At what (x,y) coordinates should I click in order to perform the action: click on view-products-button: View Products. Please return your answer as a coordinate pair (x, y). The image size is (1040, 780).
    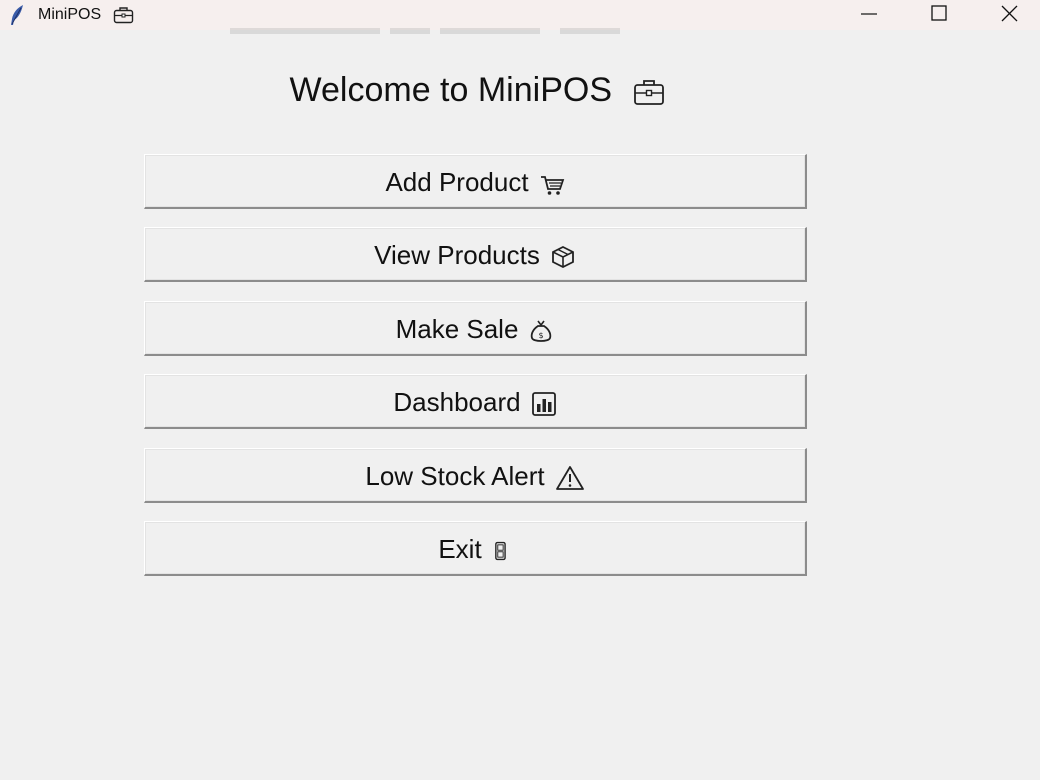
    Looking at the image, I should click on (475, 254).